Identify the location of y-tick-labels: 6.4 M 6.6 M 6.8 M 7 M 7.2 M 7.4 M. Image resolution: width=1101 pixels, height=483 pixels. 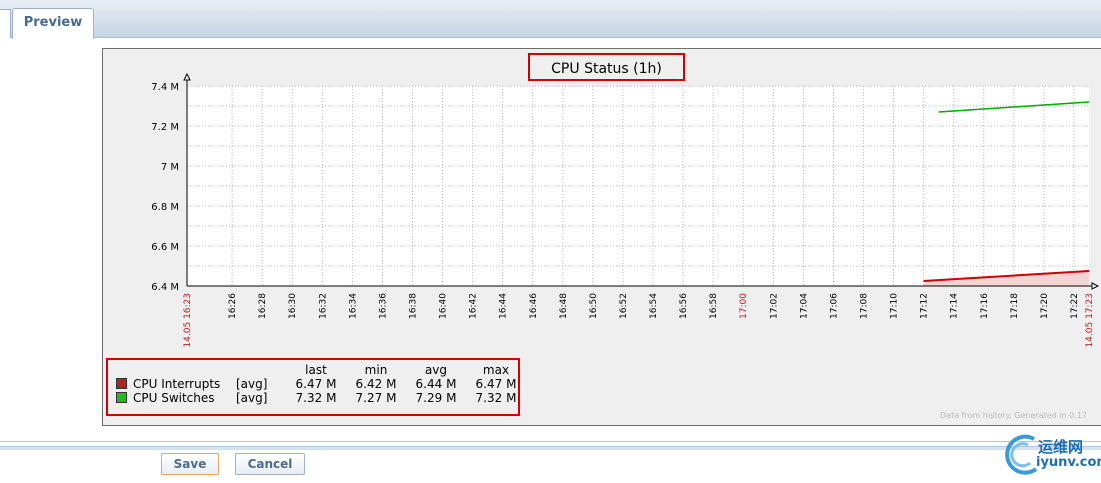
(165, 187).